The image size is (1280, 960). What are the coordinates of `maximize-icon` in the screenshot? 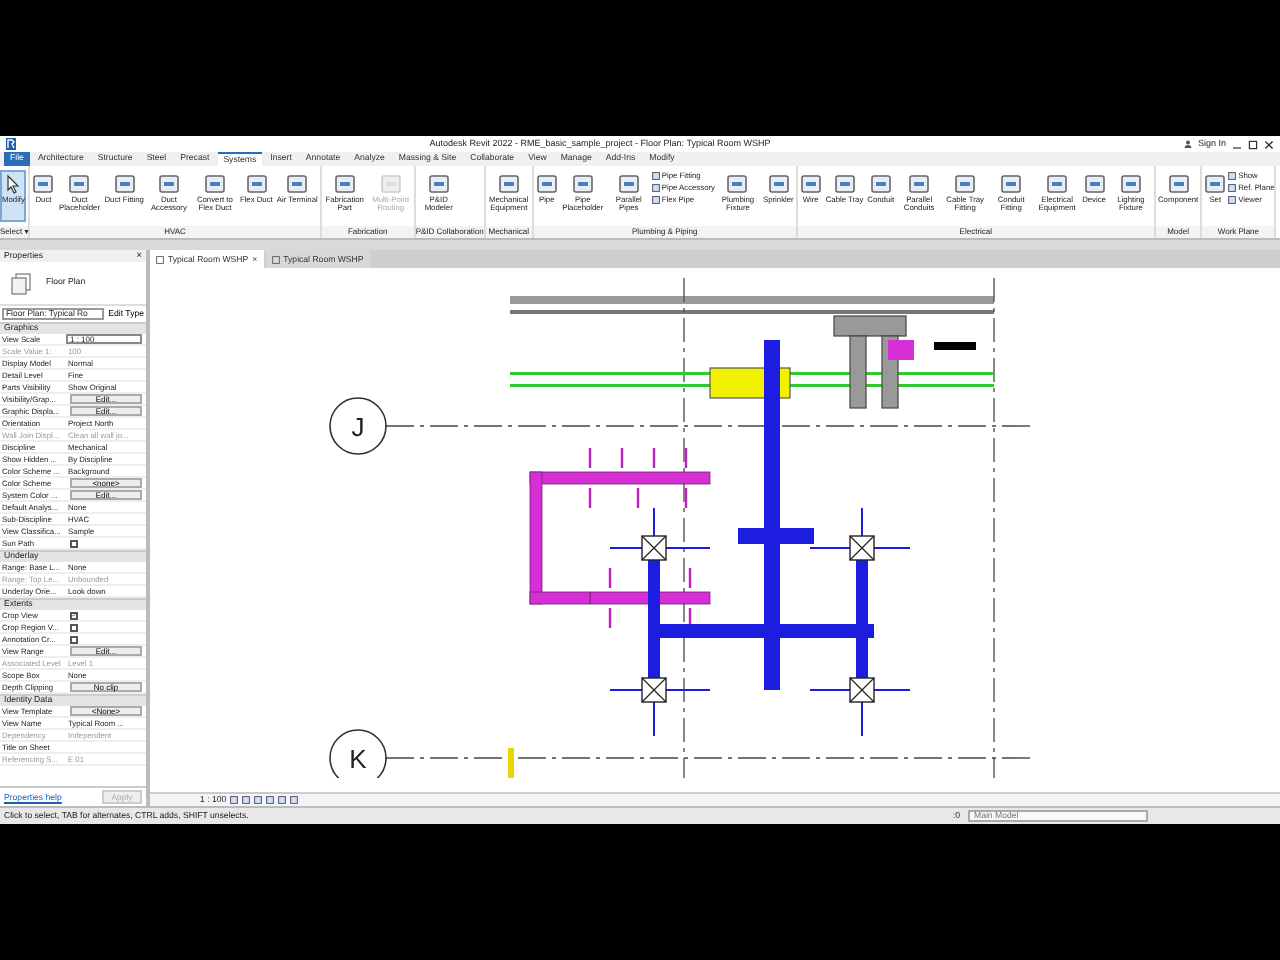 It's located at (1253, 144).